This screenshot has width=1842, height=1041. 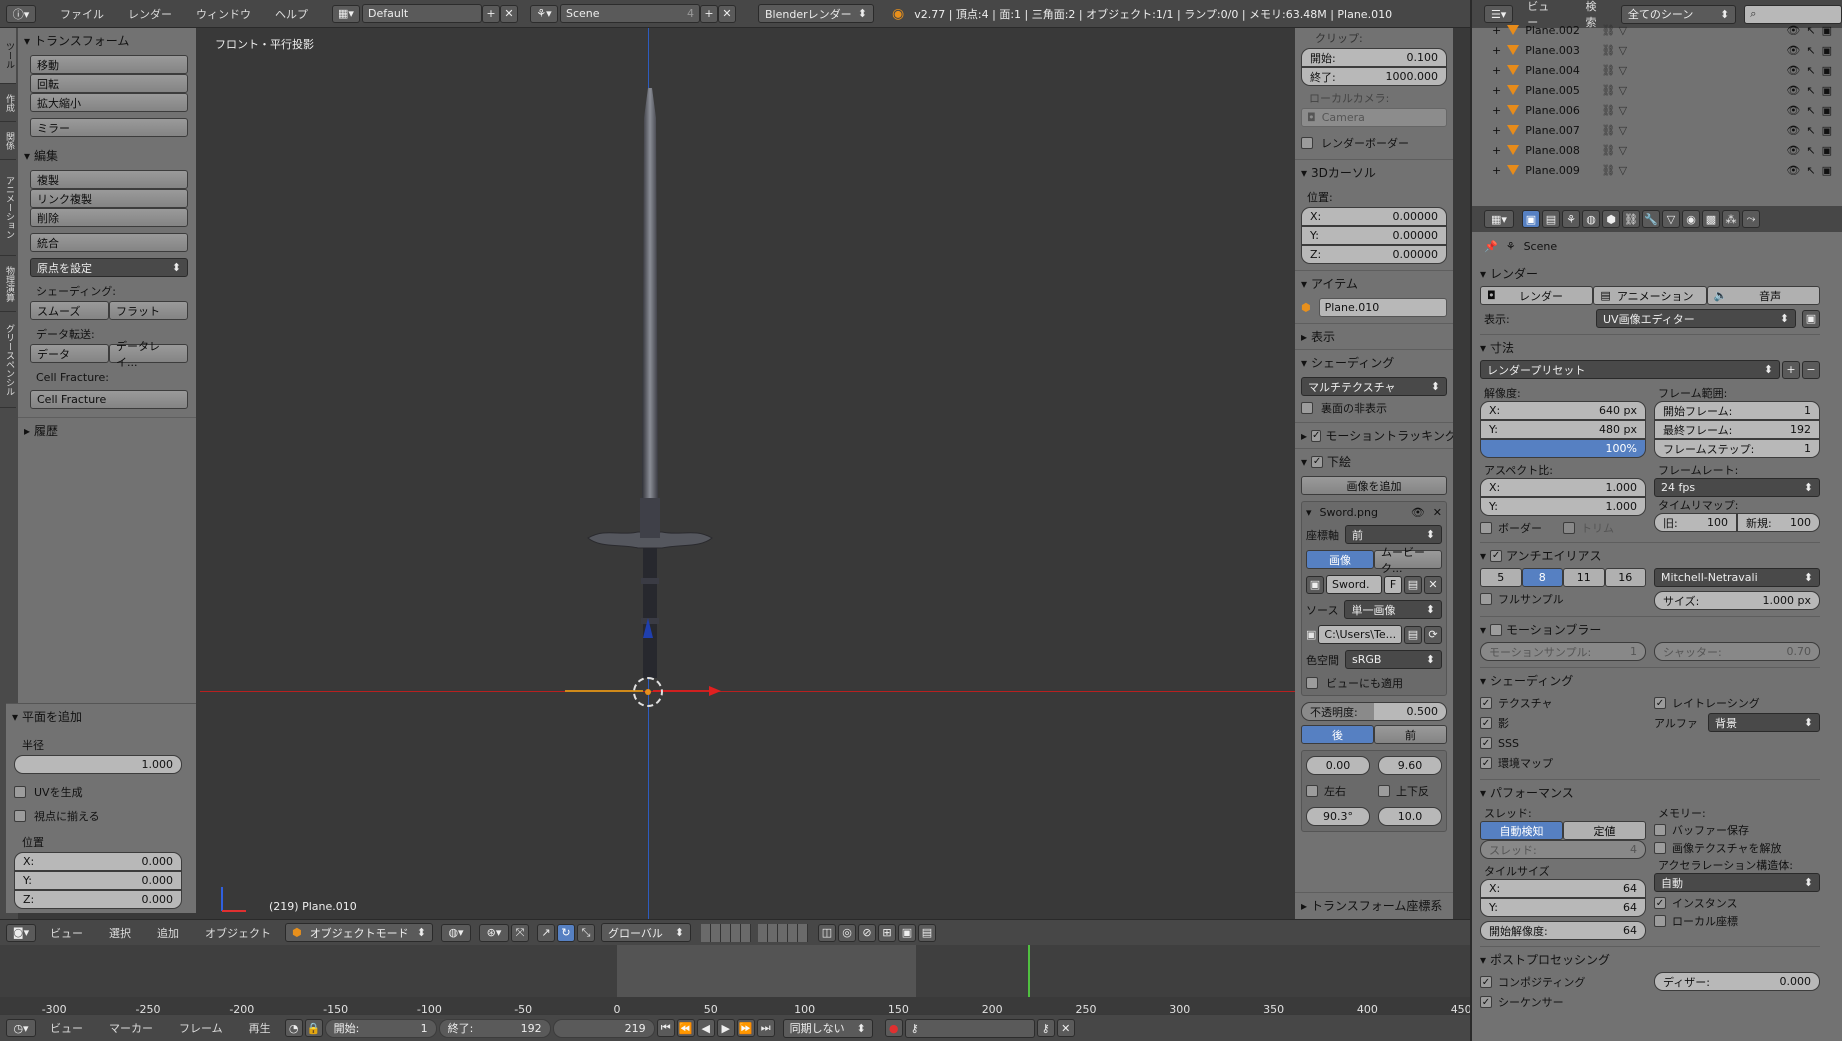 I want to click on keying-set-field: ⚷, so click(x=969, y=1028).